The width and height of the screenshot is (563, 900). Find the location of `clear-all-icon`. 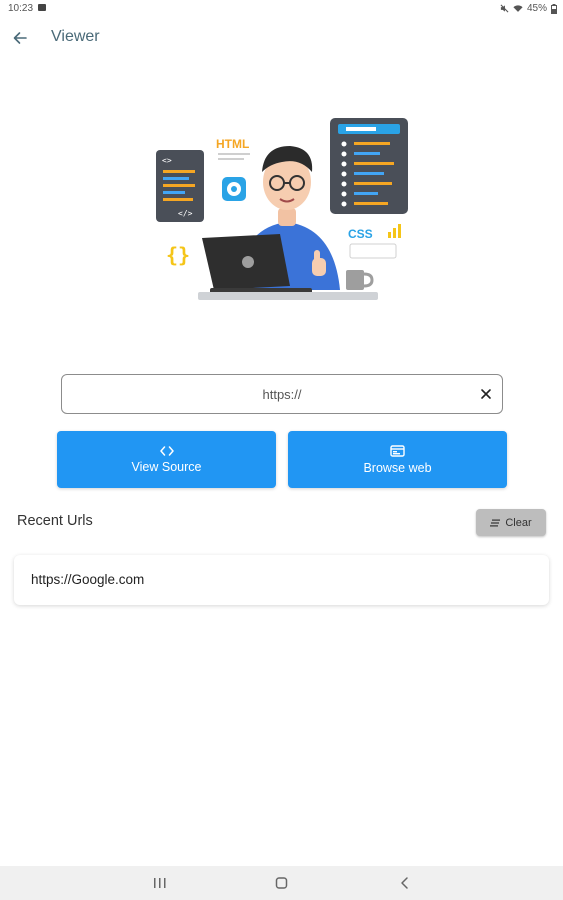

clear-all-icon is located at coordinates (495, 522).